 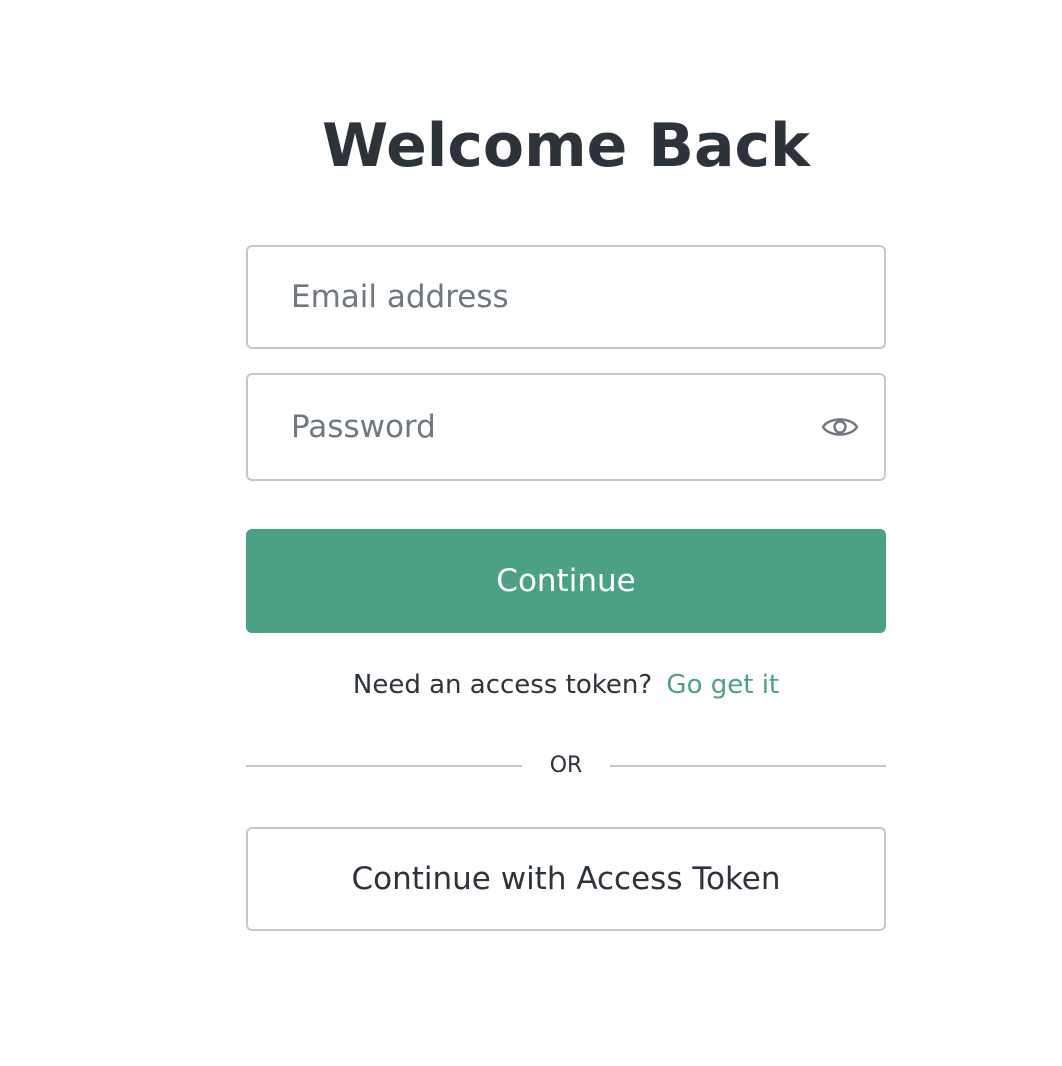 I want to click on continue-button-label: Continue, so click(x=566, y=581).